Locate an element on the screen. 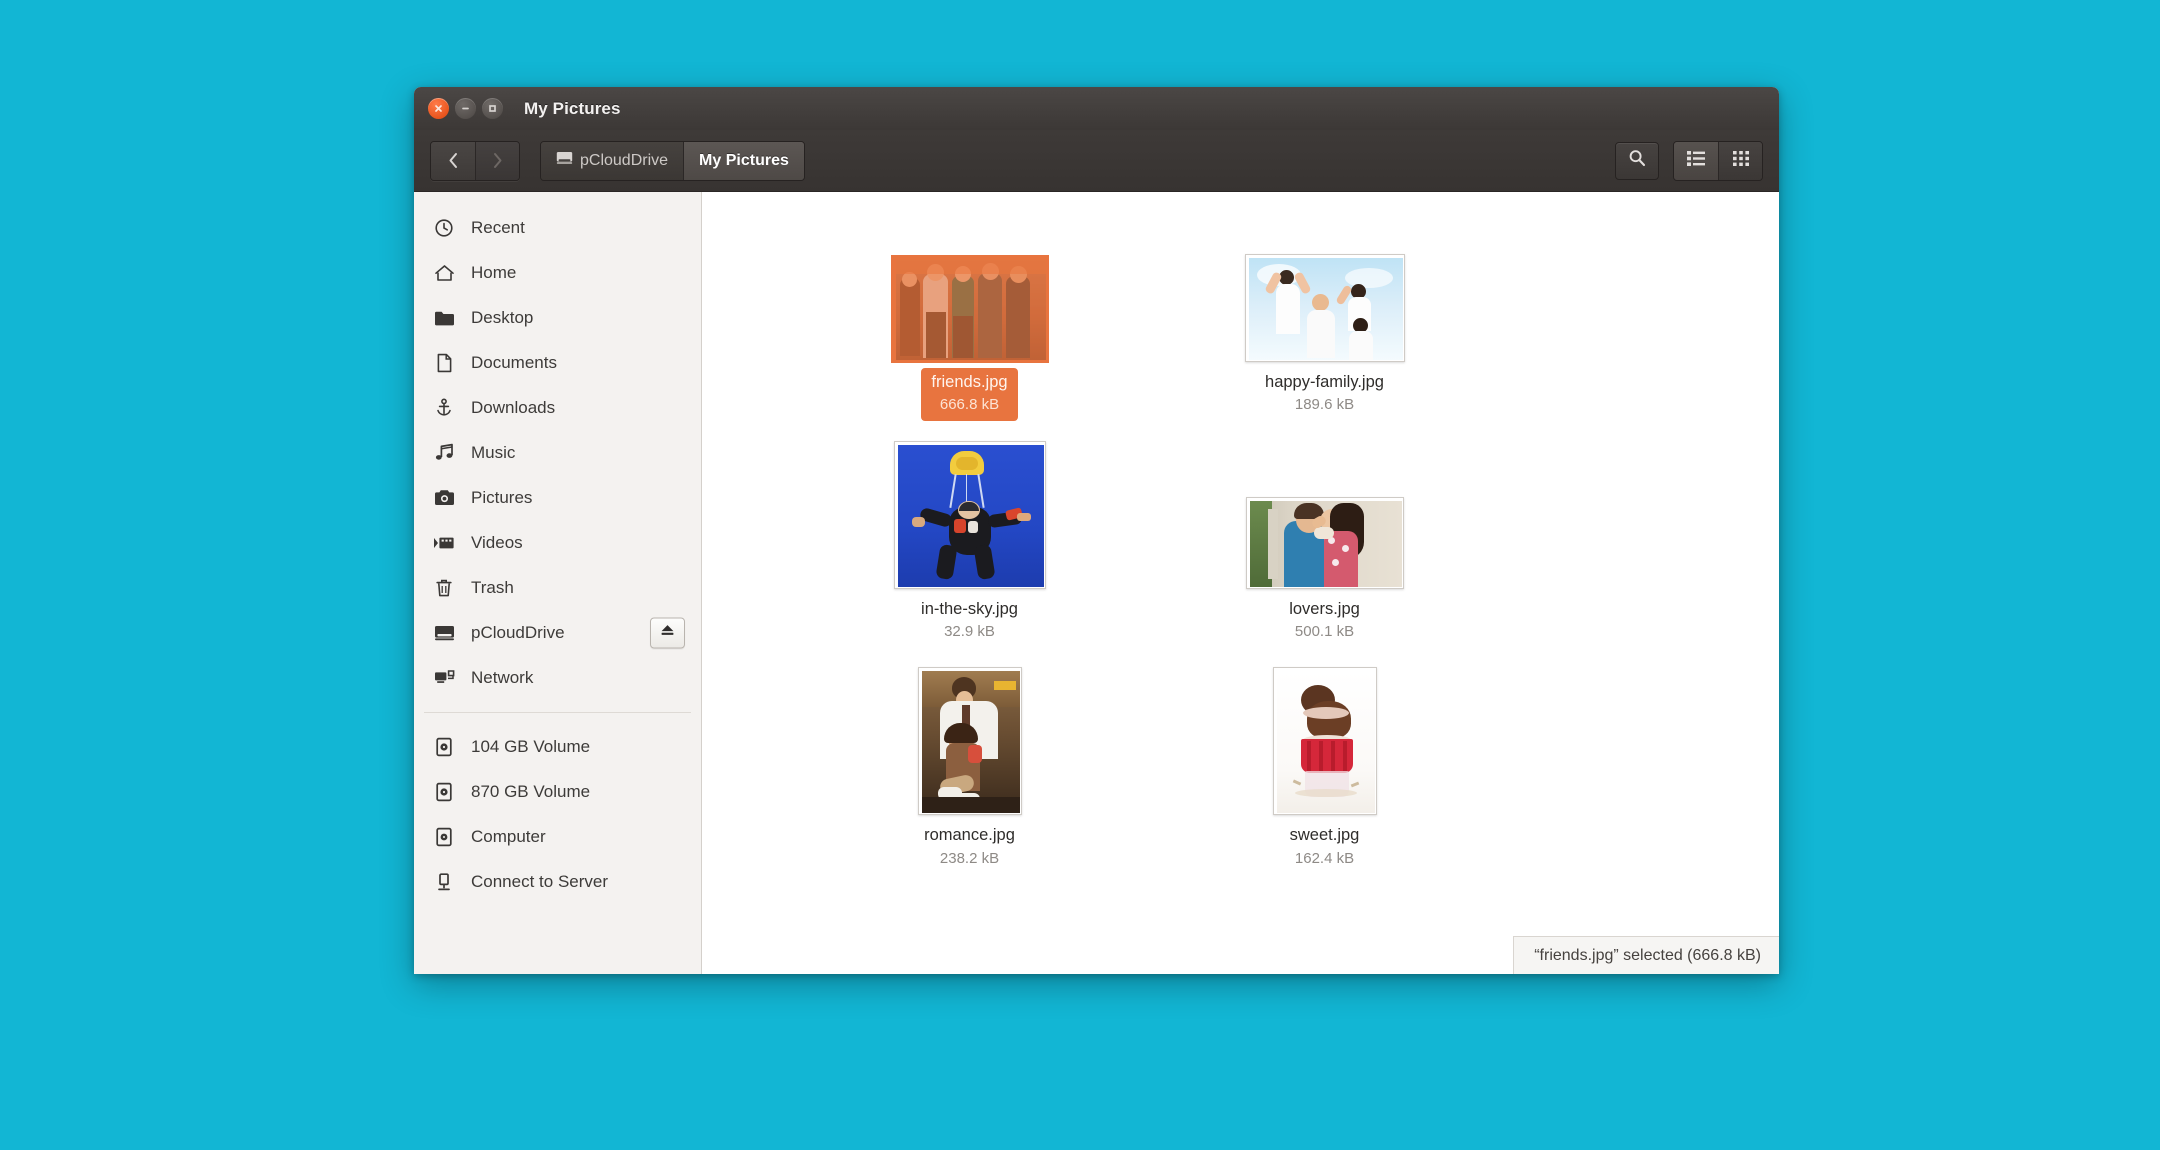 Image resolution: width=2160 pixels, height=1150 pixels. file-label: in-the-sky.jpg 32.9 kB is located at coordinates (969, 621).